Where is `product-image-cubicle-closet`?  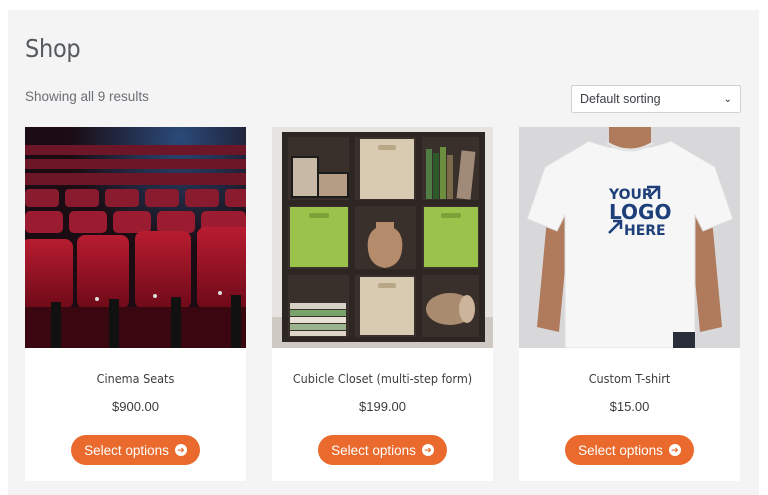 product-image-cubicle-closet is located at coordinates (382, 237).